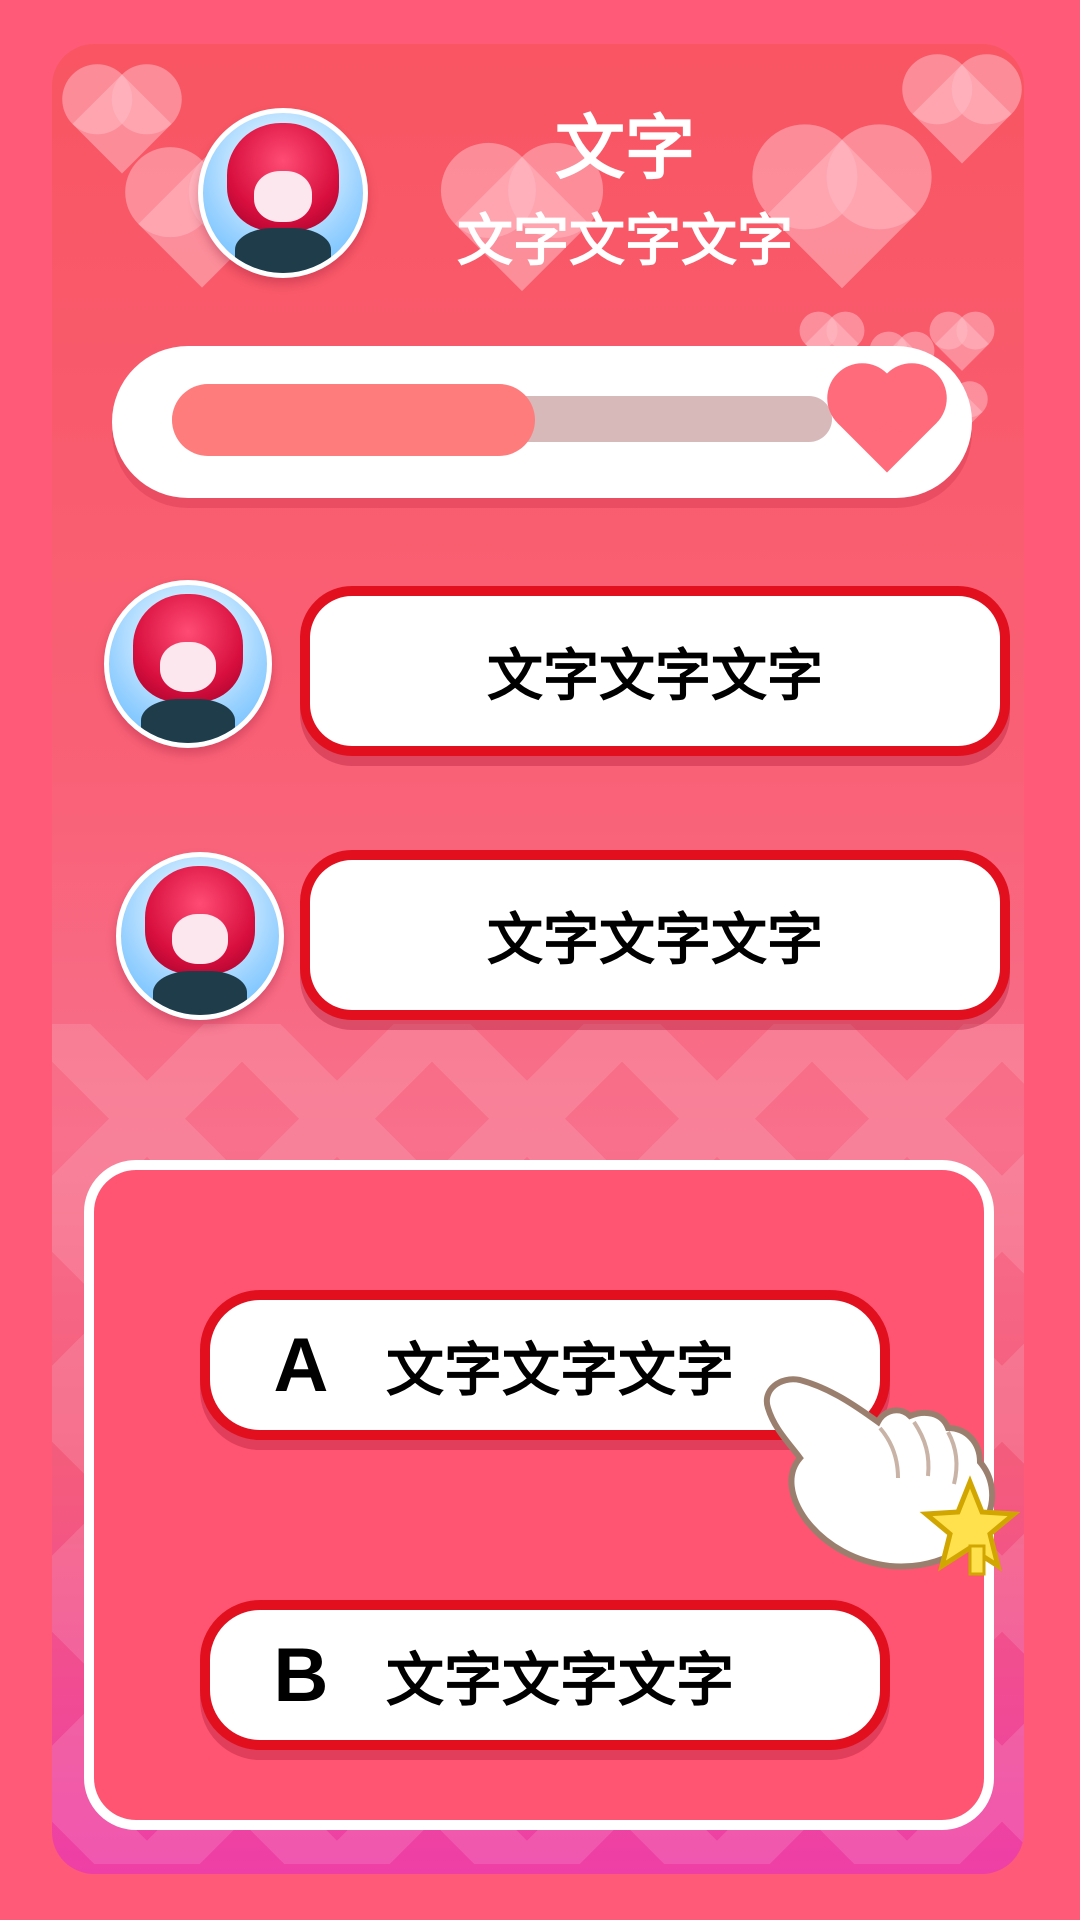 This screenshot has width=1080, height=1920. I want to click on option-letter: A, so click(301, 1365).